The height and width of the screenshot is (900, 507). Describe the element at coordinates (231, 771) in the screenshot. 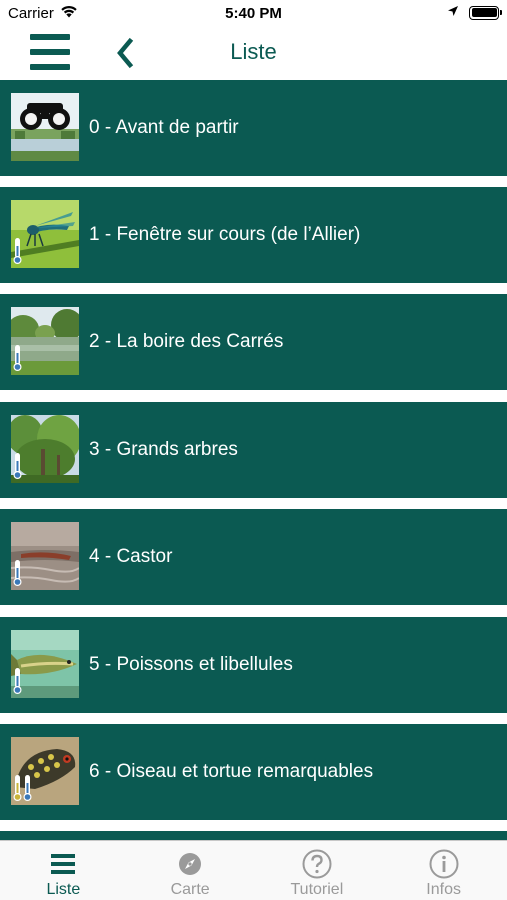

I see `list-item-label: 6 - Oiseau et tortue remarquables` at that location.